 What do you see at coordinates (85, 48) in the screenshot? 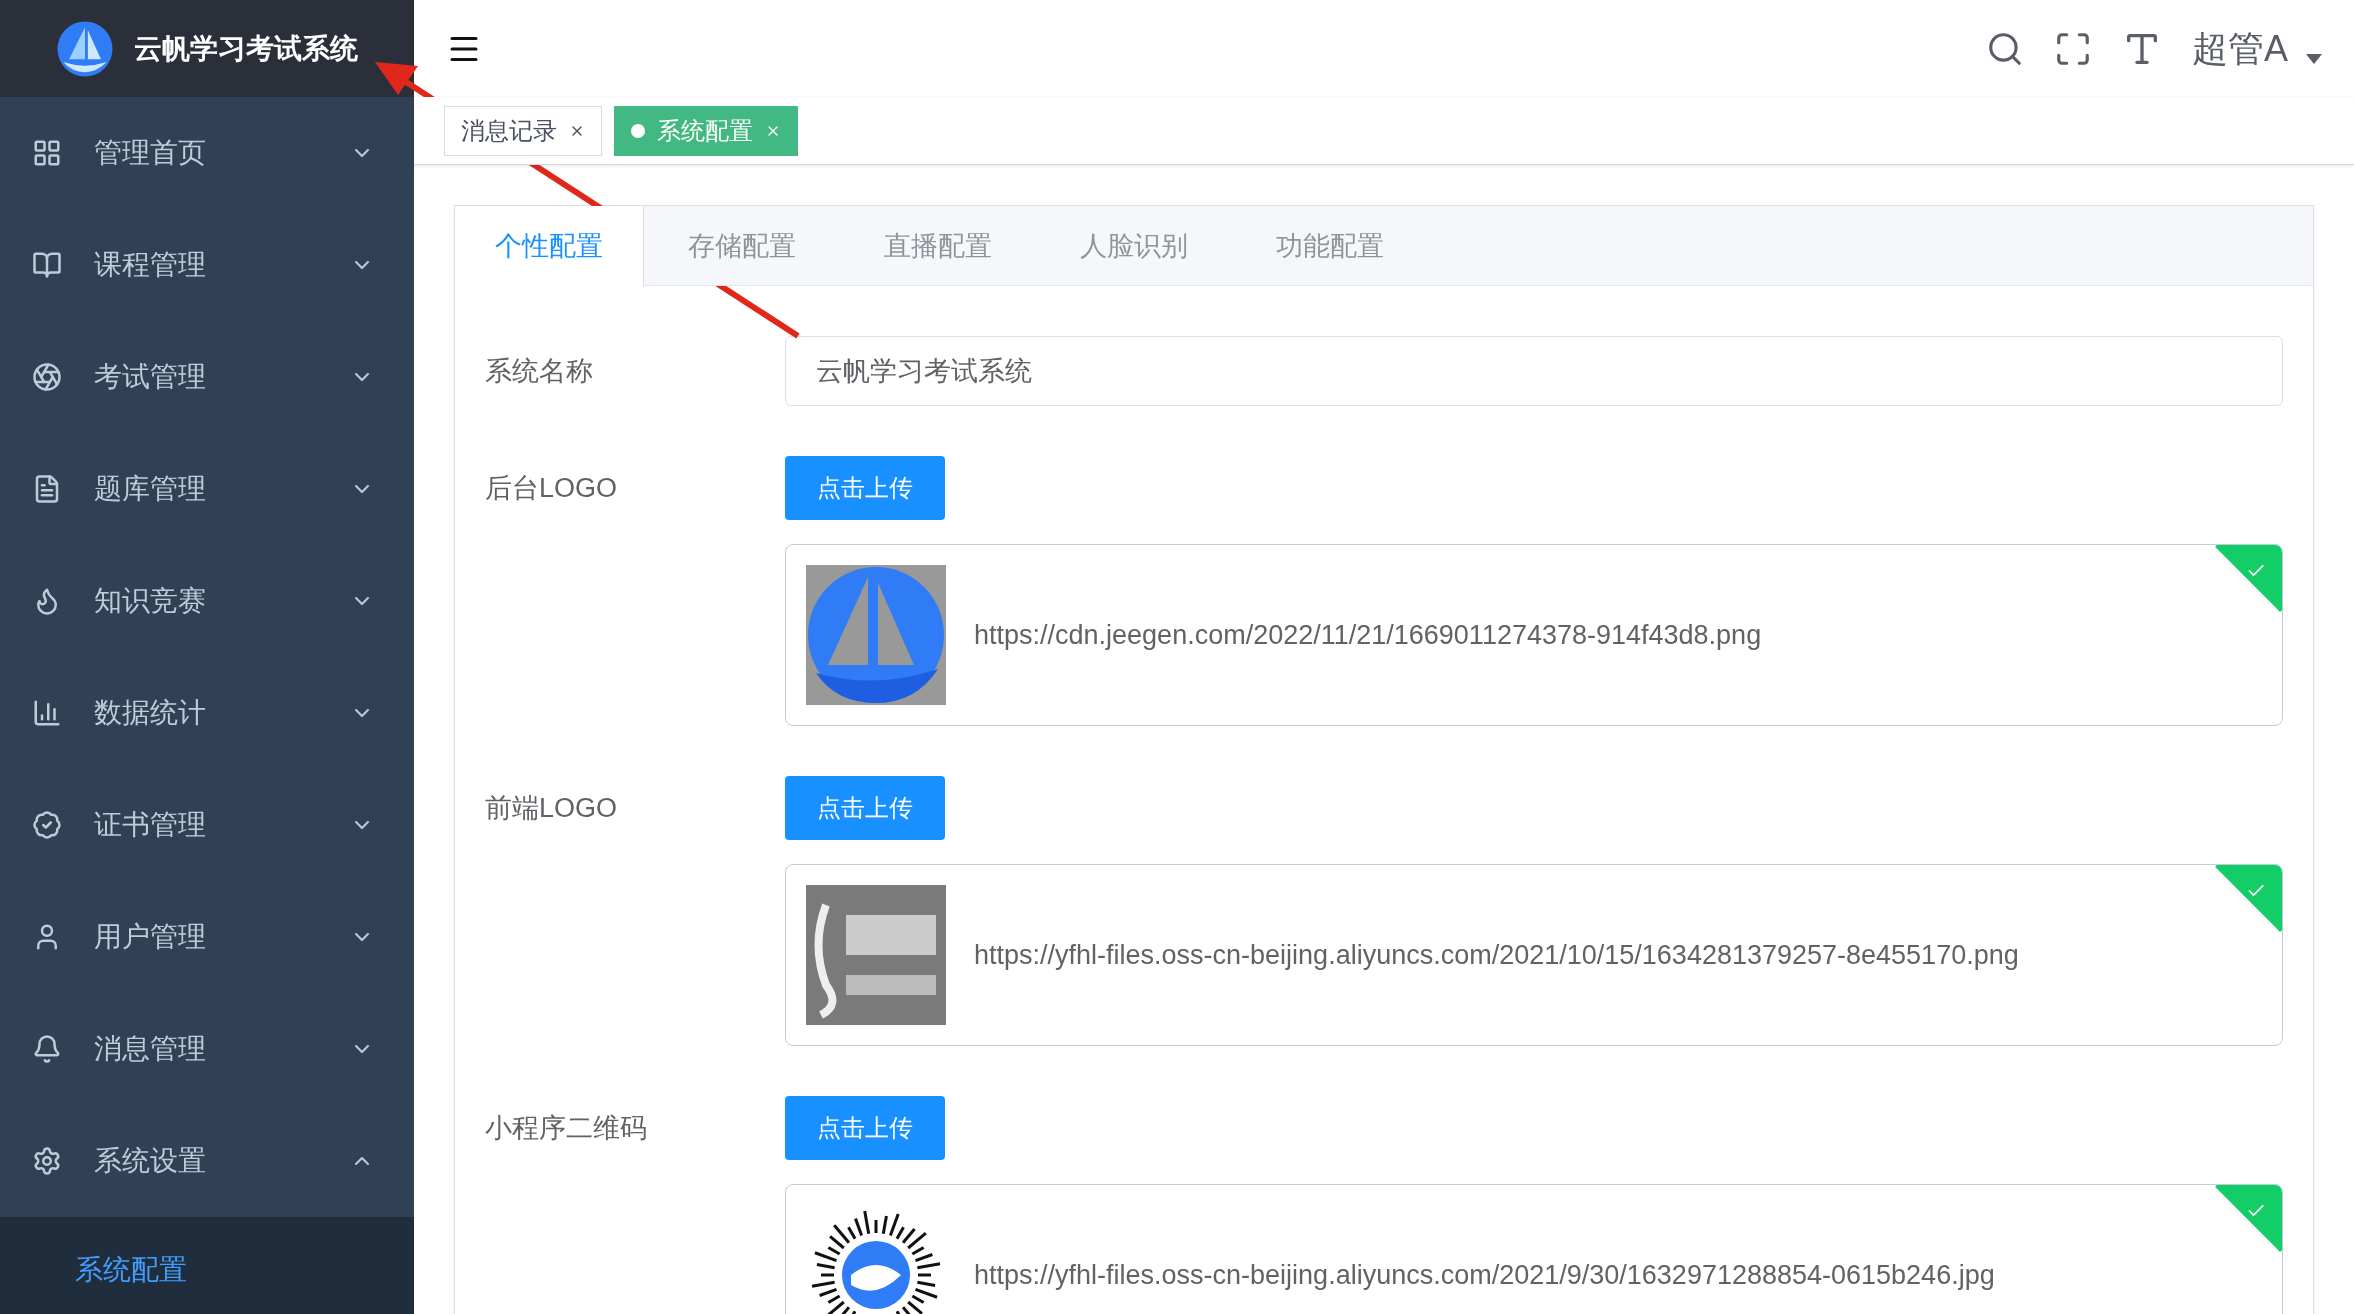
I see `sail-logo` at bounding box center [85, 48].